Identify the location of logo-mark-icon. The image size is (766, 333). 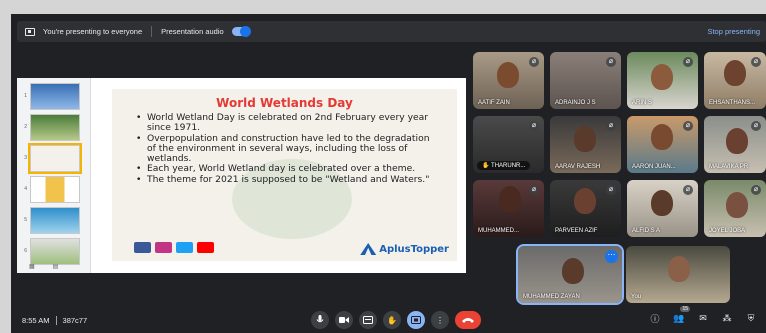
(368, 249).